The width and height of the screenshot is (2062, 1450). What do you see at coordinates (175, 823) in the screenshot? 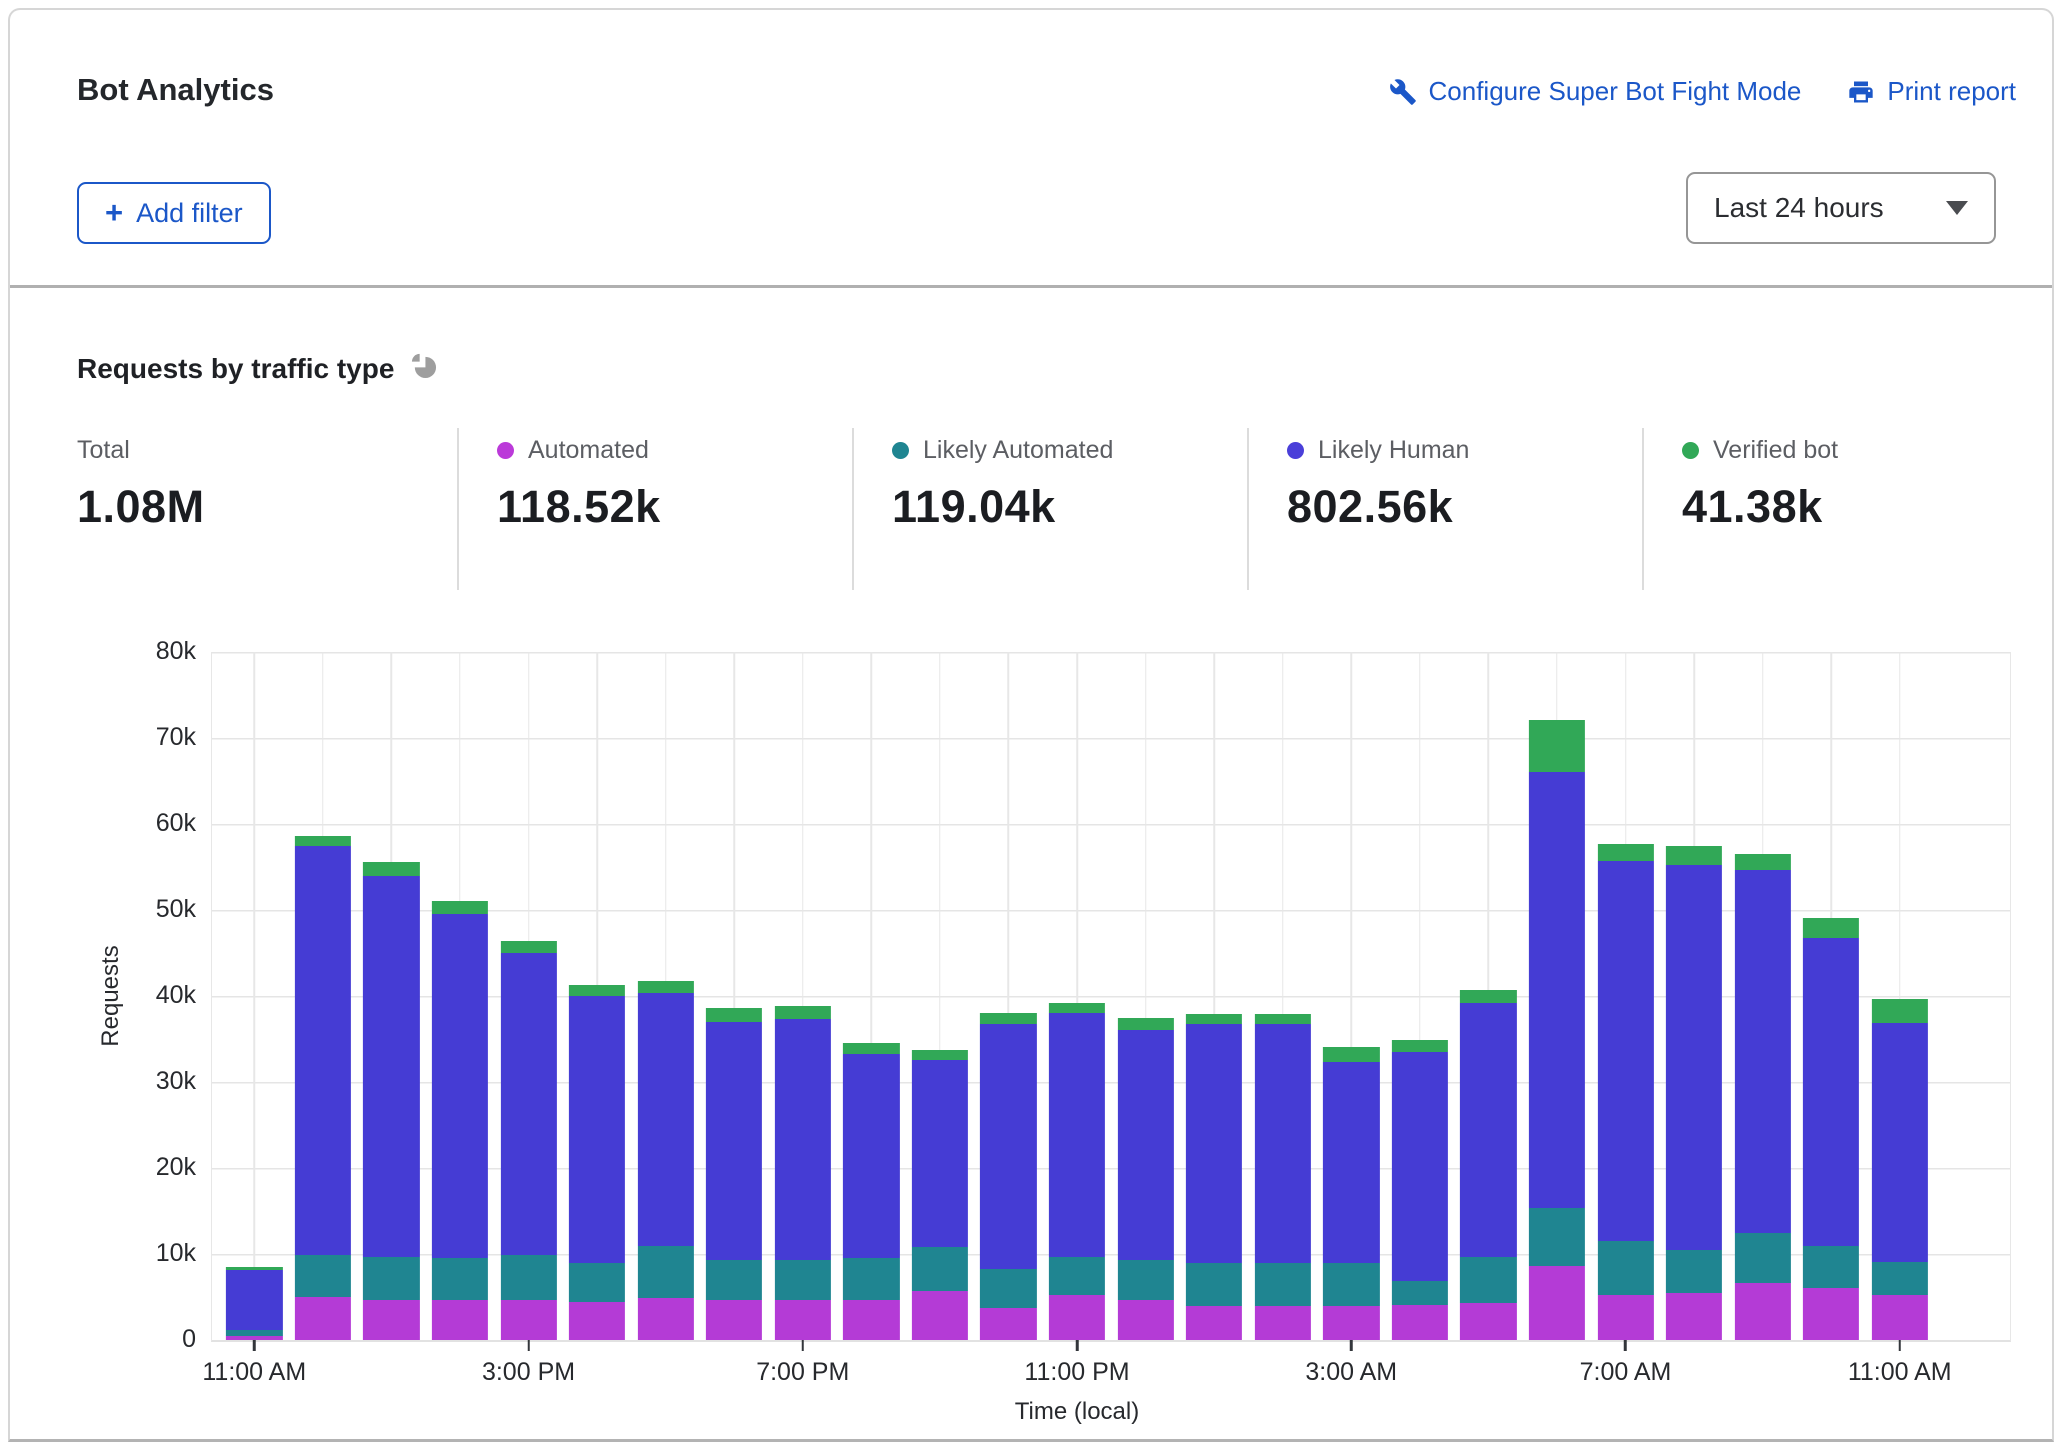
I see `y-tick-label: 60k` at bounding box center [175, 823].